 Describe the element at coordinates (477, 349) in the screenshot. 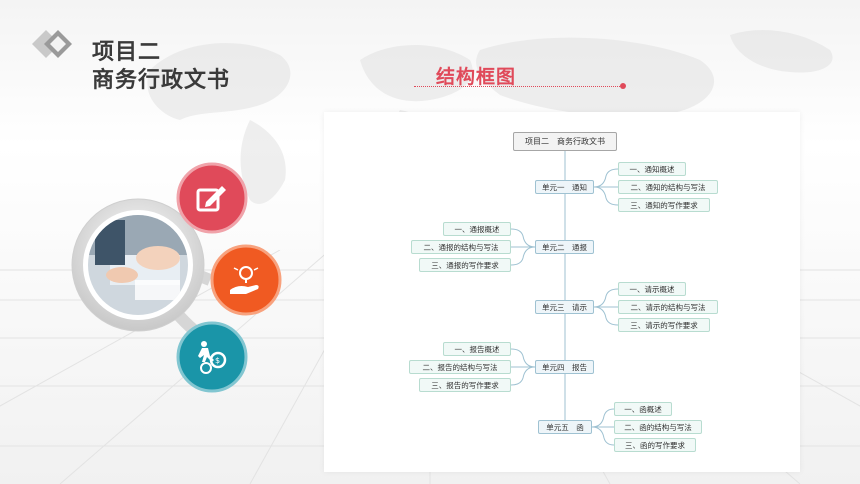

I see `leaf-node-4-1: 一、报告概述` at that location.